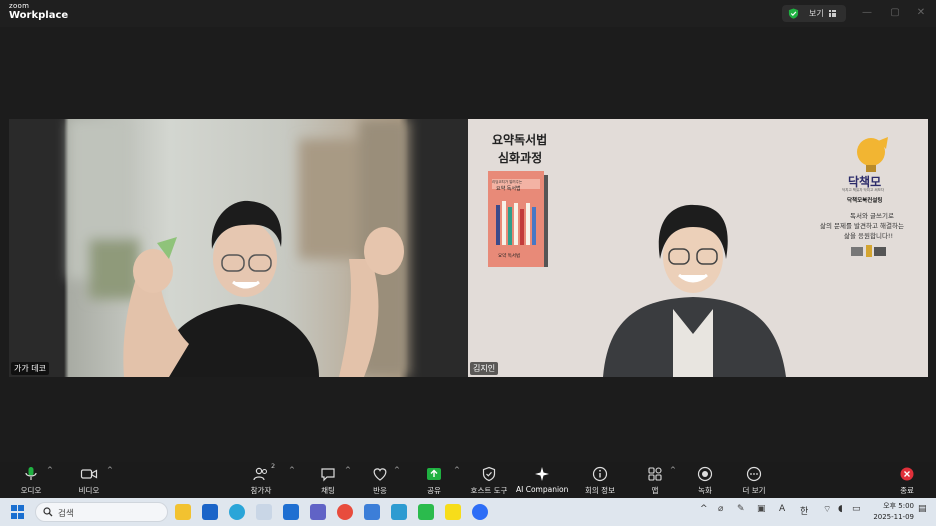 The image size is (936, 526). Describe the element at coordinates (655, 490) in the screenshot. I see `apps-label: 앱` at that location.